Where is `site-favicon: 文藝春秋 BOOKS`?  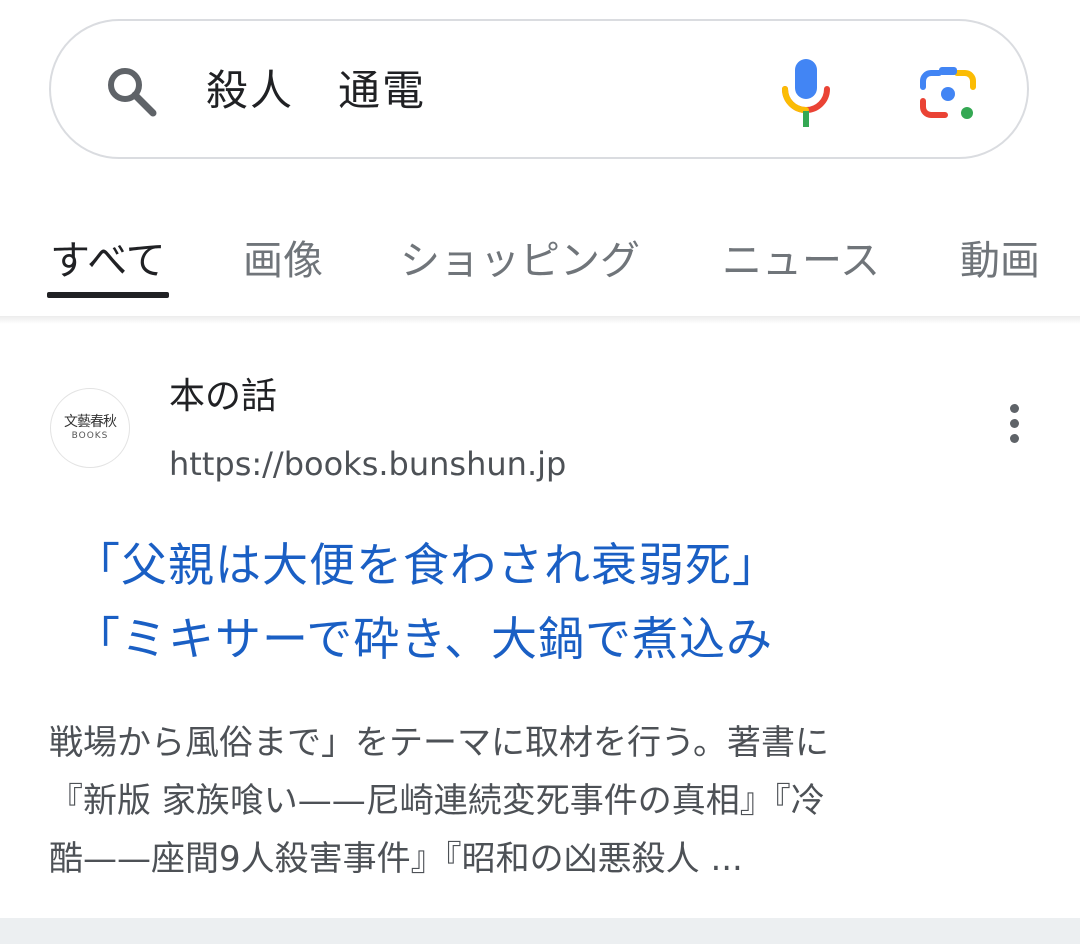 site-favicon: 文藝春秋 BOOKS is located at coordinates (90, 428).